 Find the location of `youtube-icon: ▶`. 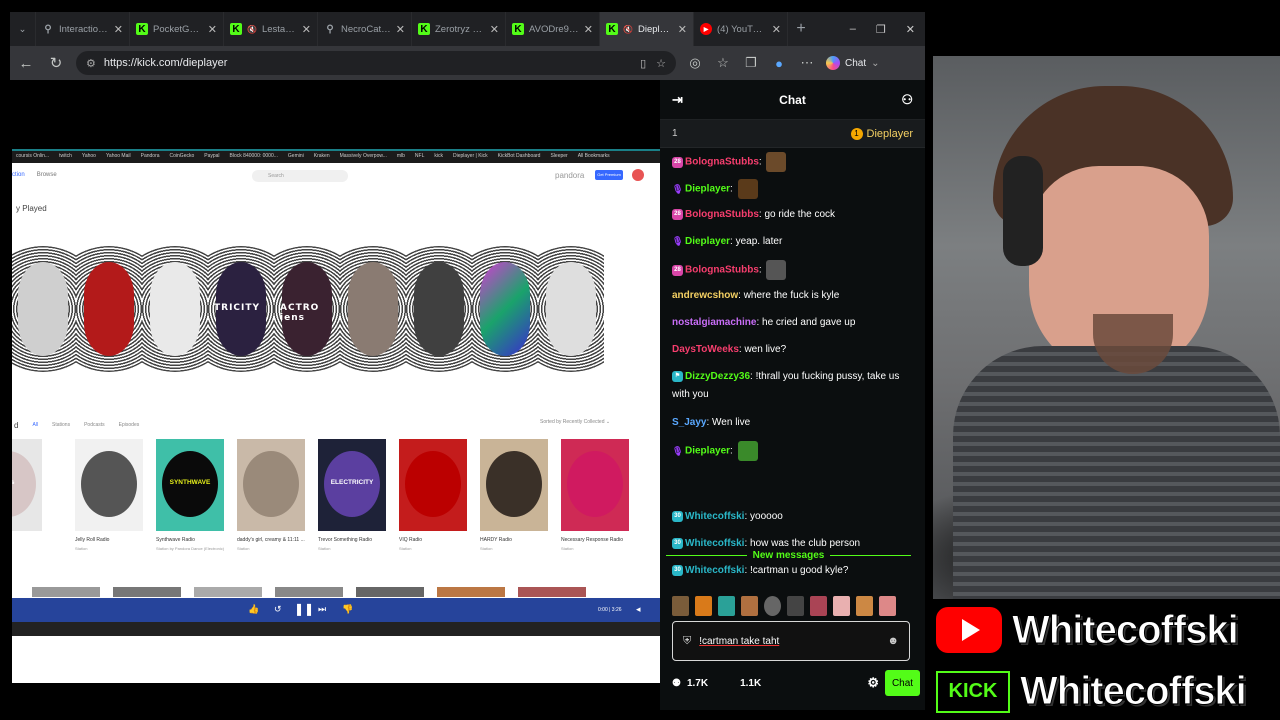

youtube-icon: ▶ is located at coordinates (706, 29).